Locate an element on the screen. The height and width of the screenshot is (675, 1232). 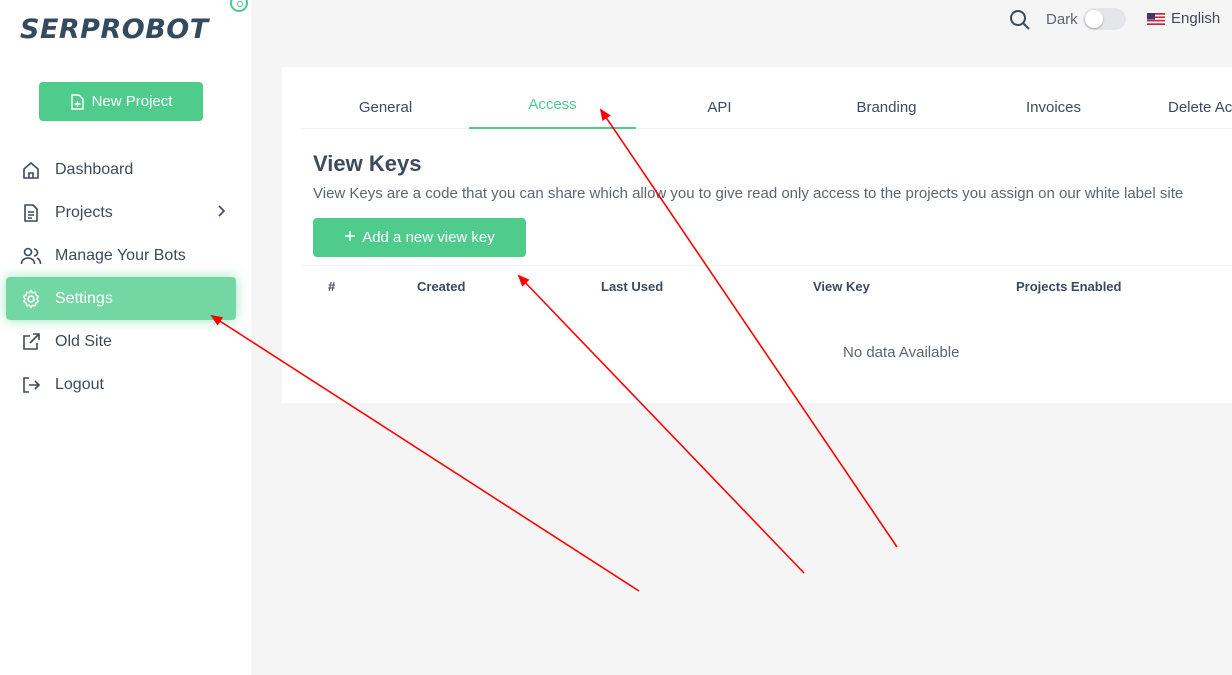
plus-icon is located at coordinates (350, 237).